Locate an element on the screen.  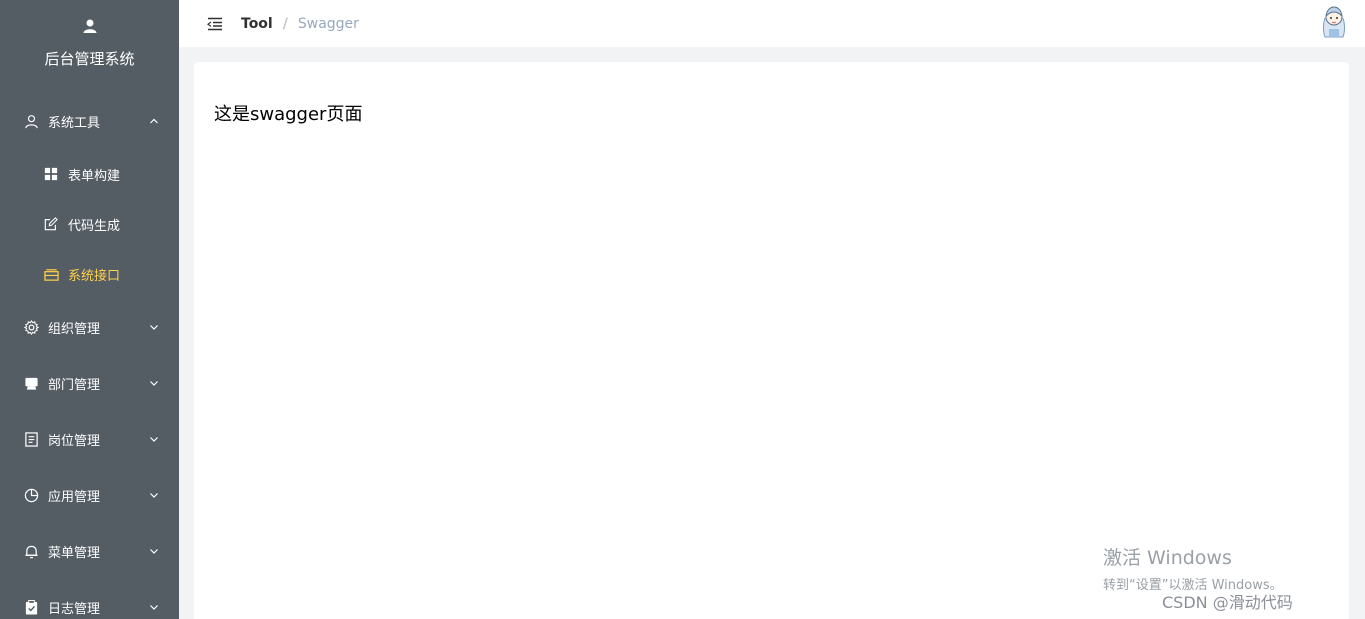
submenu-code-gen: 代码生成 is located at coordinates (89, 224).